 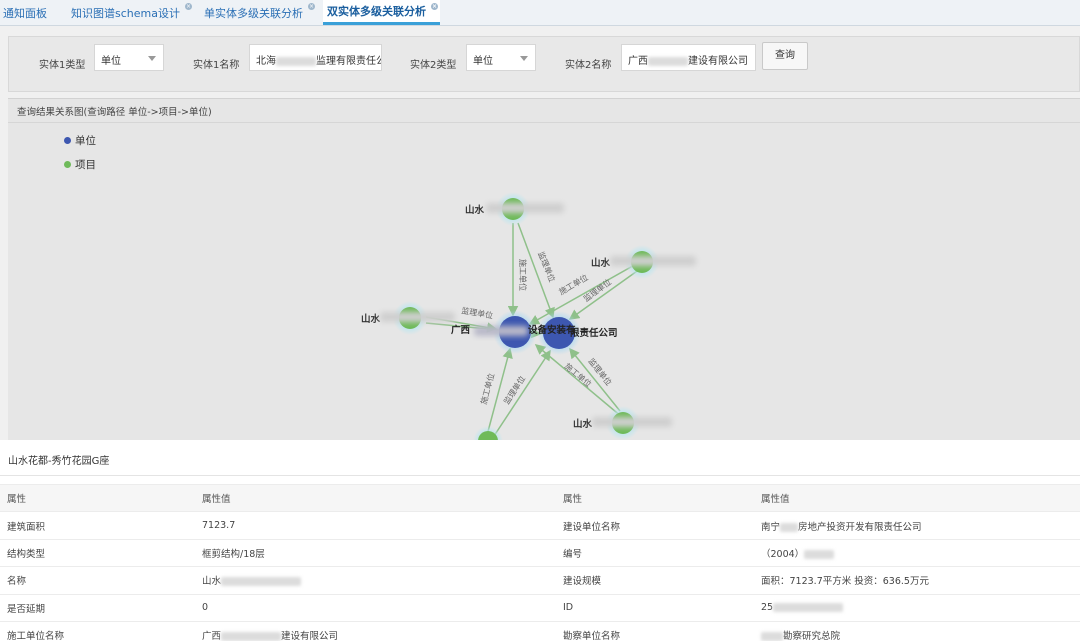 What do you see at coordinates (655, 607) in the screenshot?
I see `property-name: ID` at bounding box center [655, 607].